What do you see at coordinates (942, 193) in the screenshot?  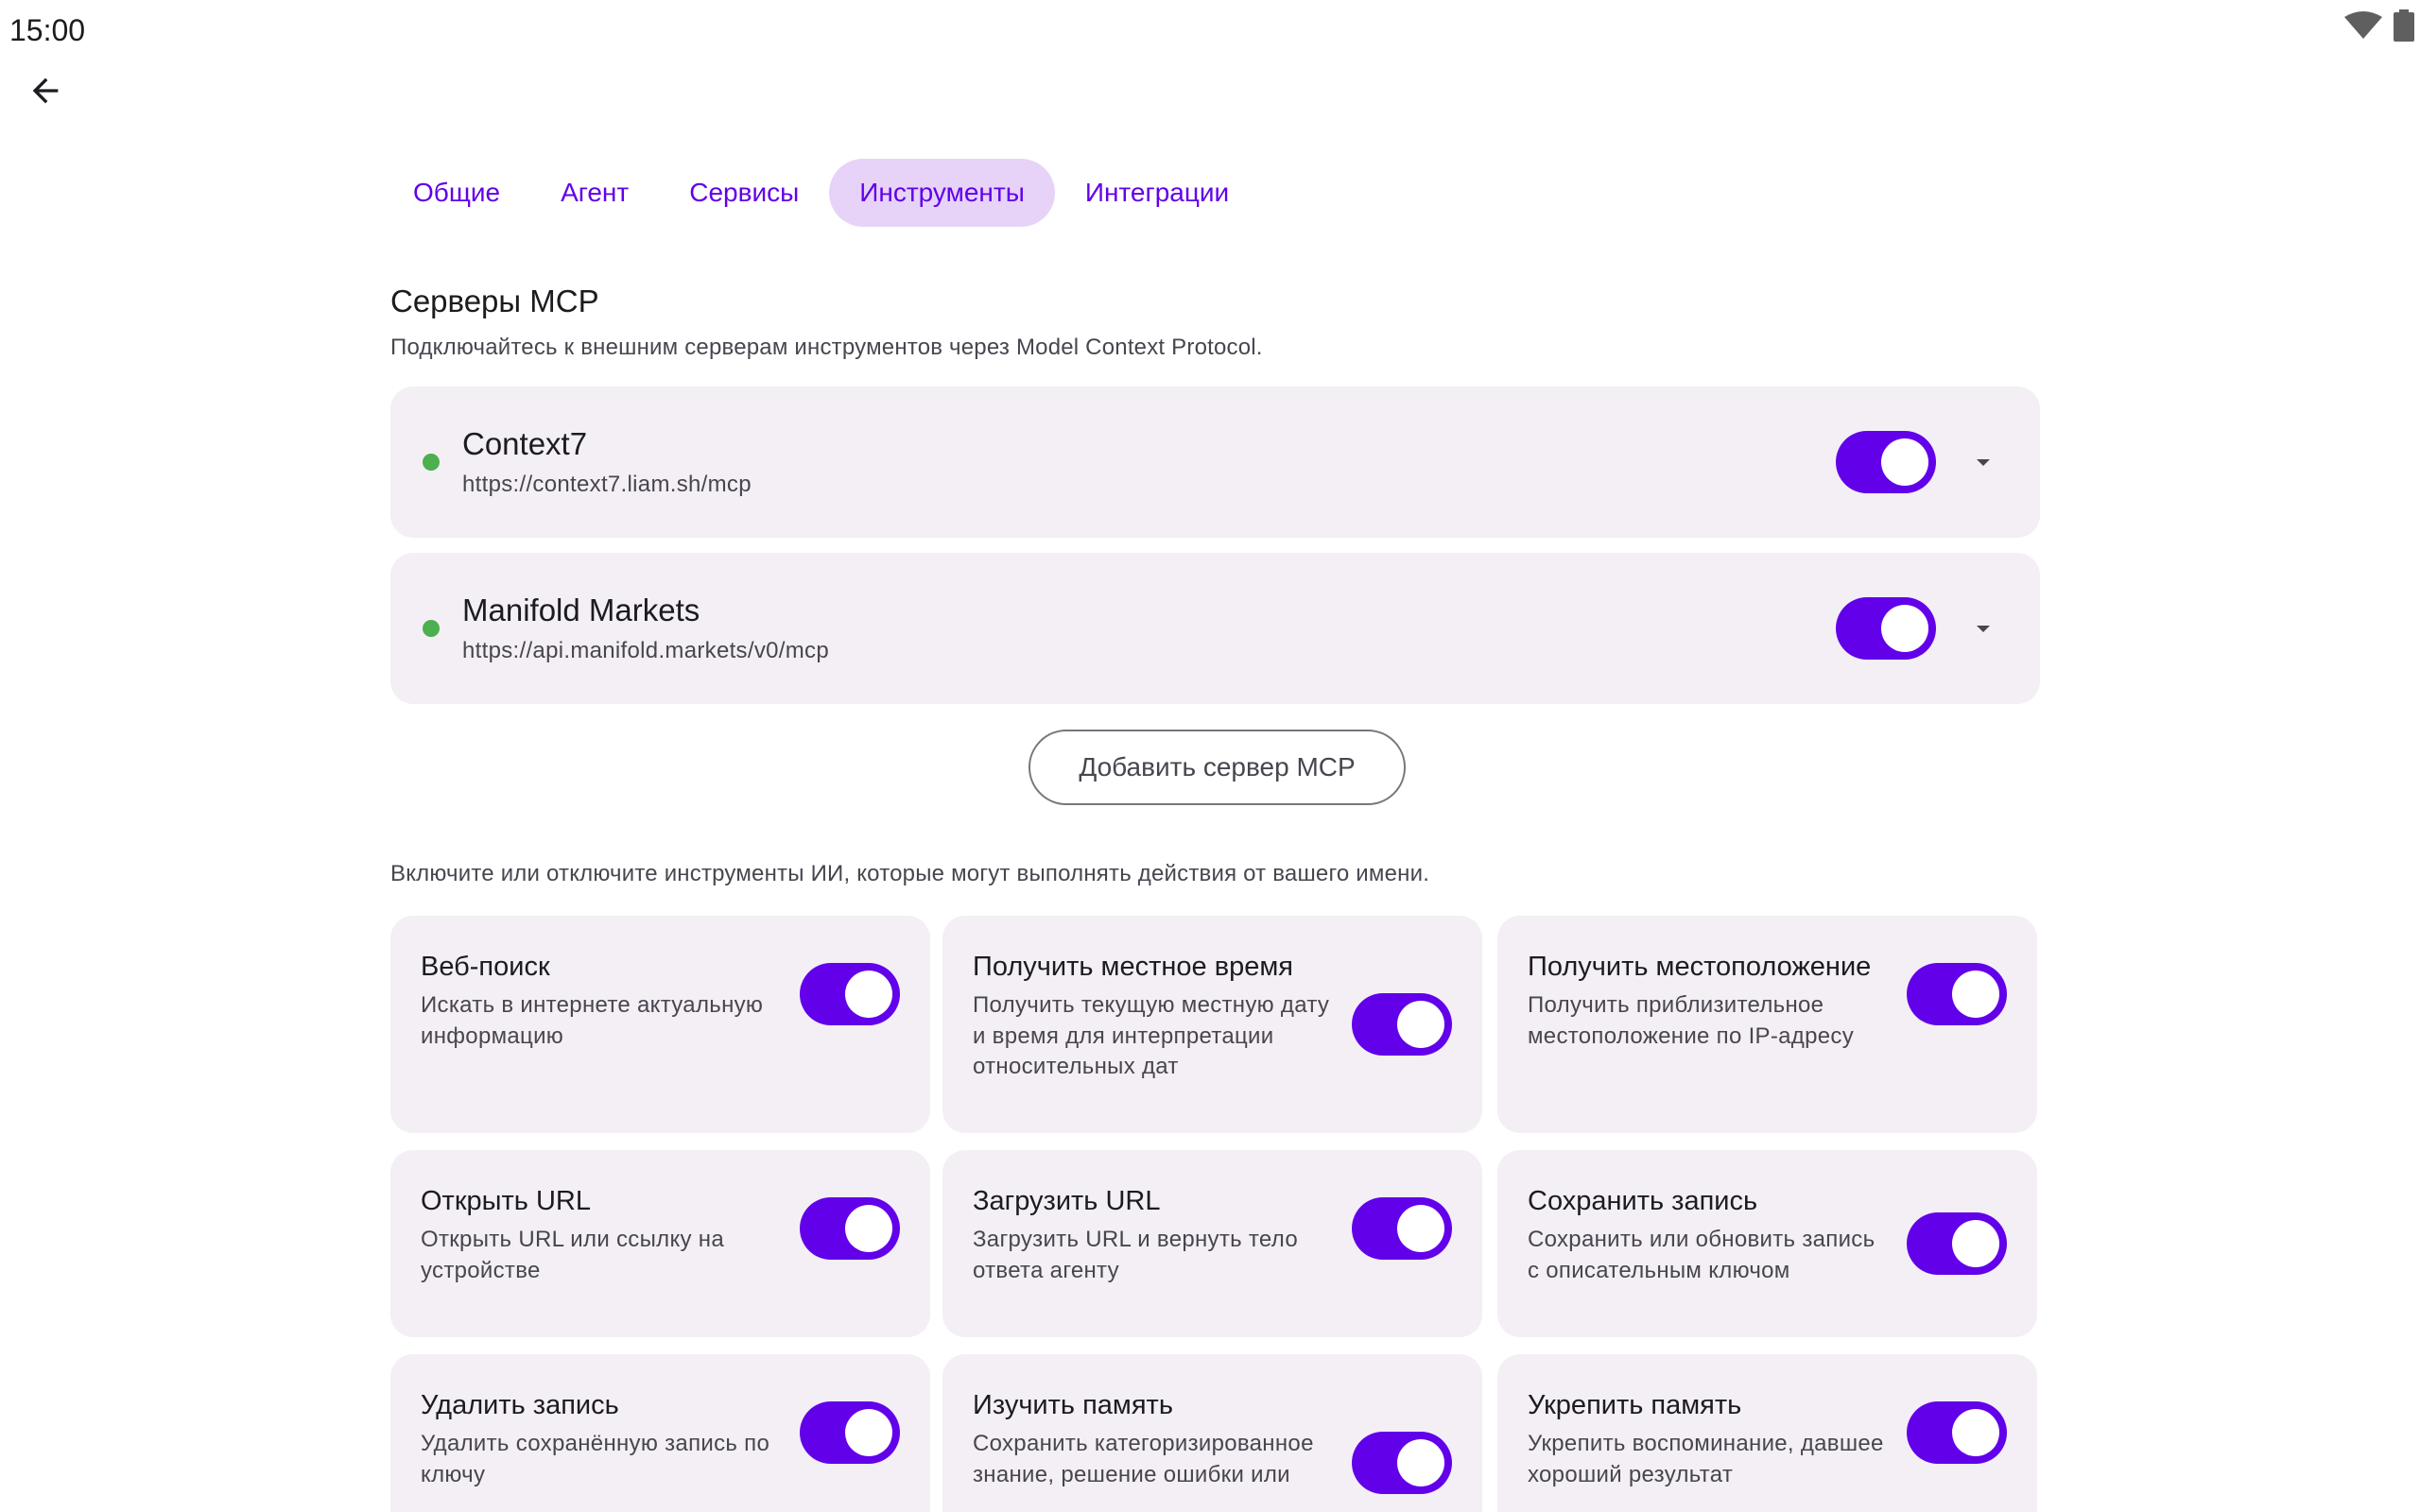 I see `tab-tools: Инструменты` at bounding box center [942, 193].